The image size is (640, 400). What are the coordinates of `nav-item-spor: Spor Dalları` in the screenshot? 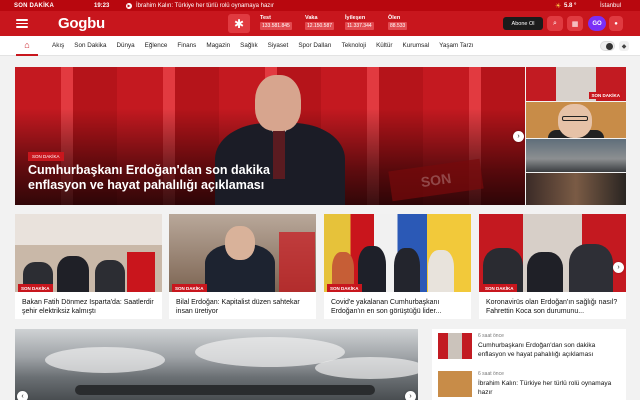 It's located at (314, 45).